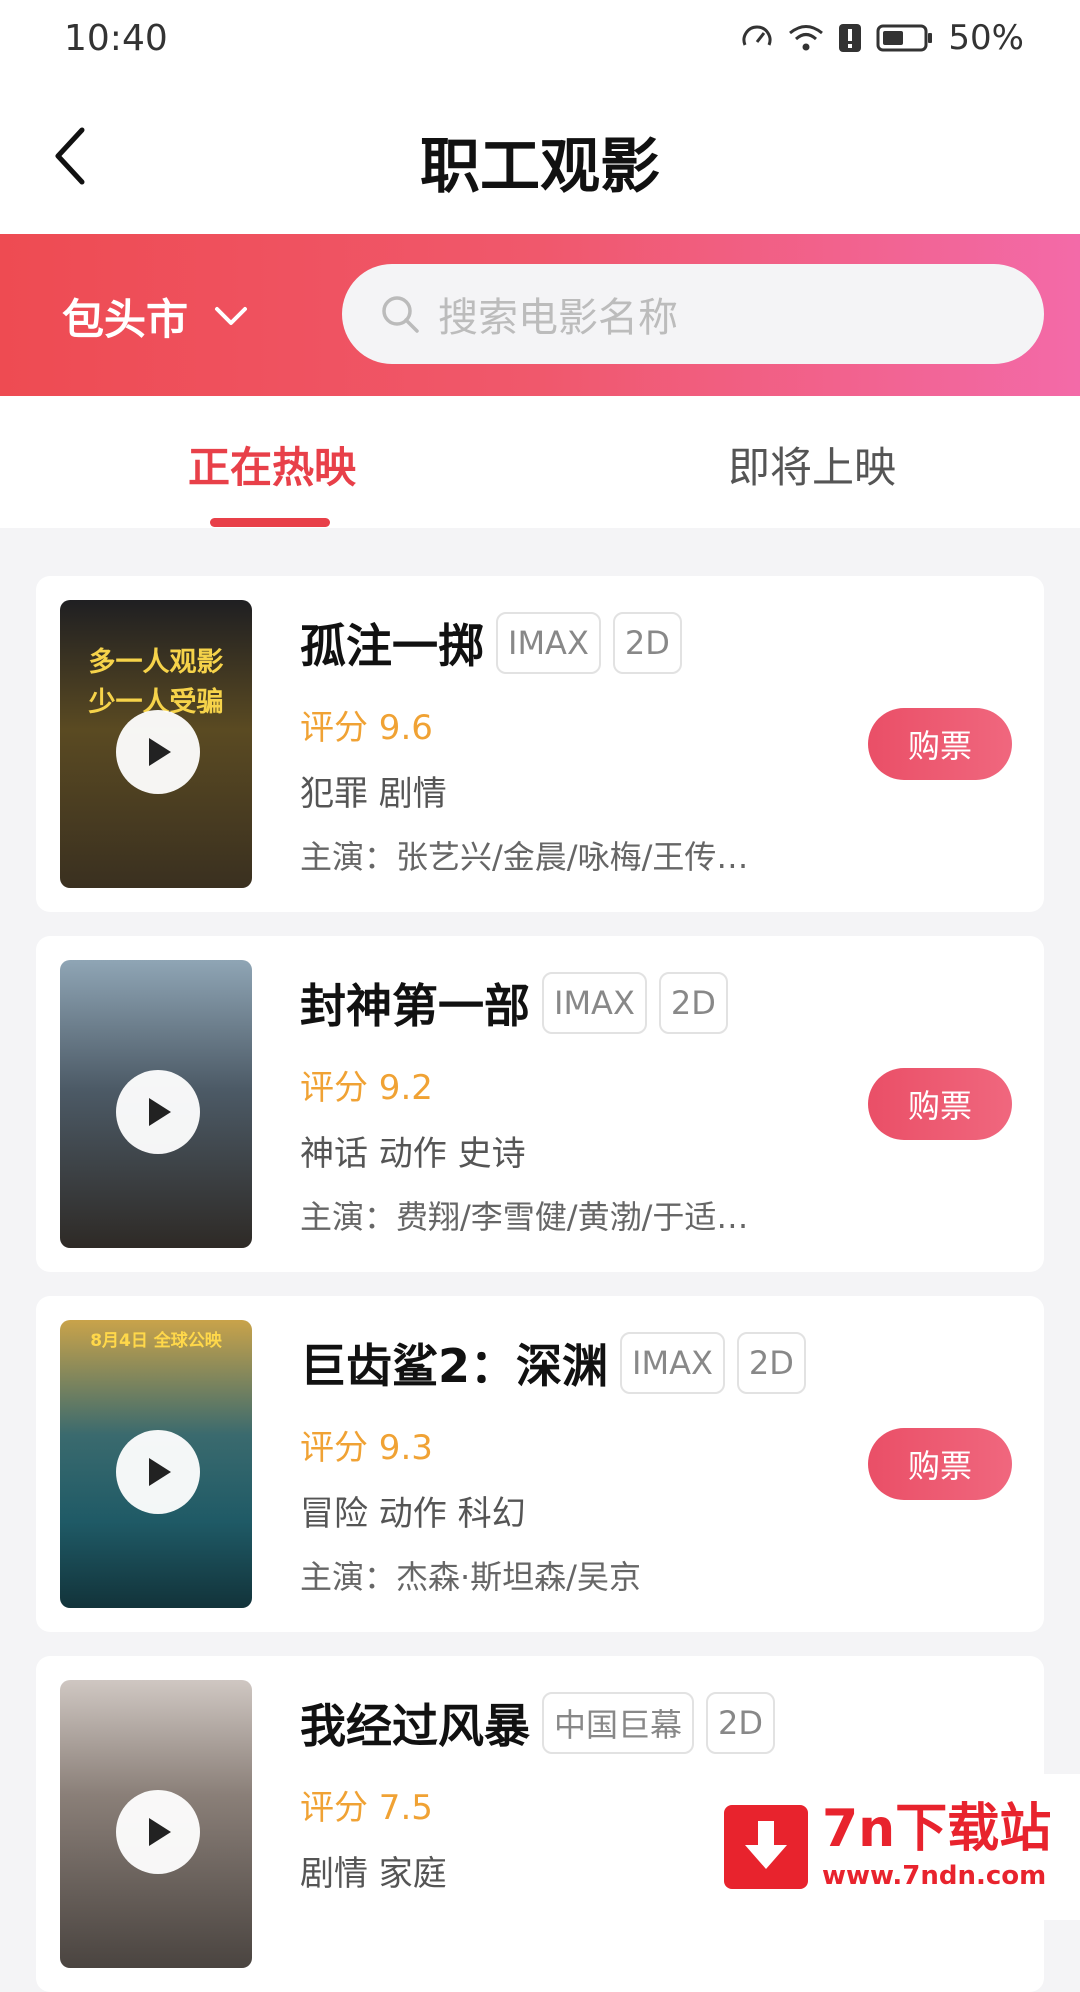 The image size is (1080, 1992). Describe the element at coordinates (540, 167) in the screenshot. I see `page-title: 职工观影` at that location.